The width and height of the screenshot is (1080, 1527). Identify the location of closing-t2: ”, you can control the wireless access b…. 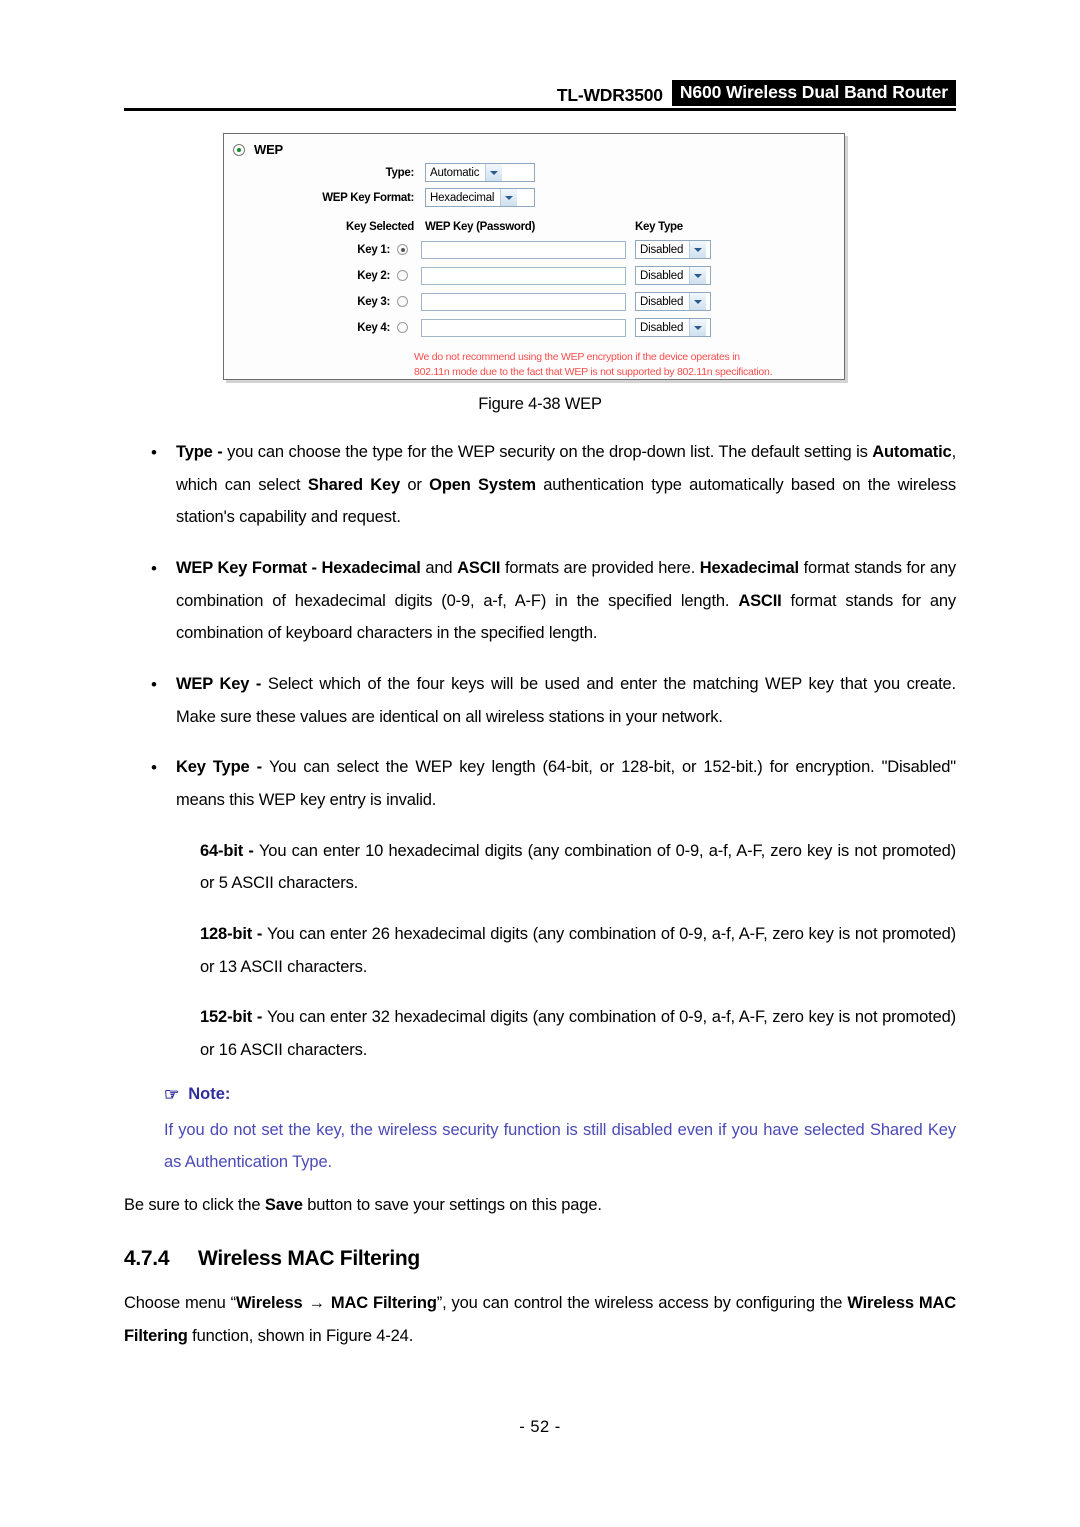
(642, 1303).